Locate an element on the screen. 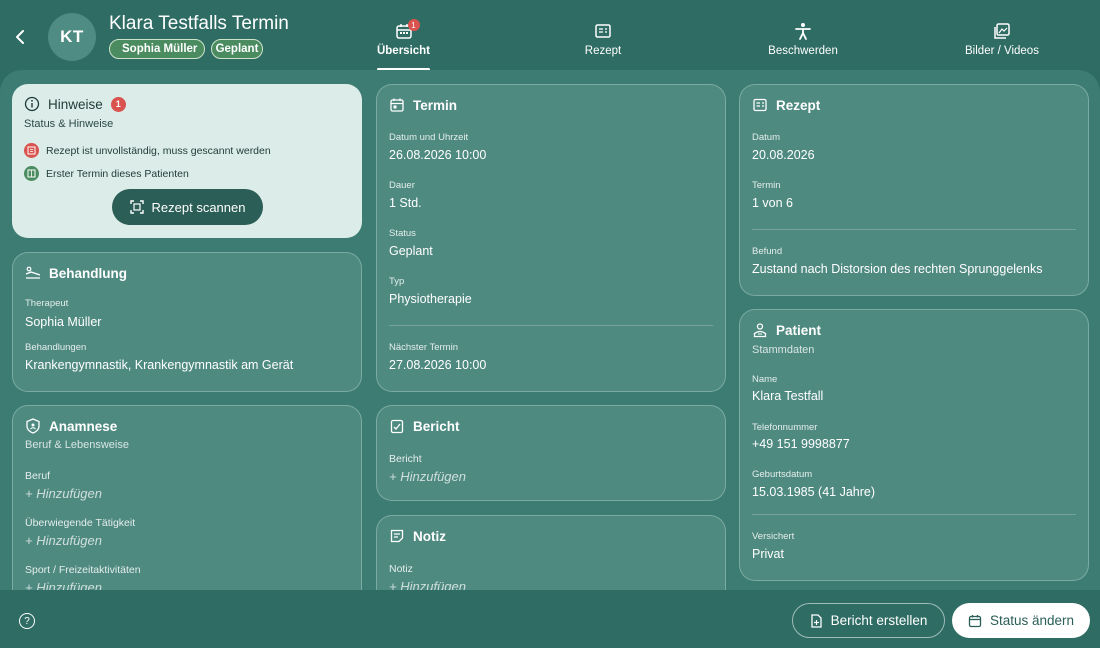 This screenshot has width=1100, height=648. bericht-erstellen-button: Bericht erstellen is located at coordinates (868, 620).